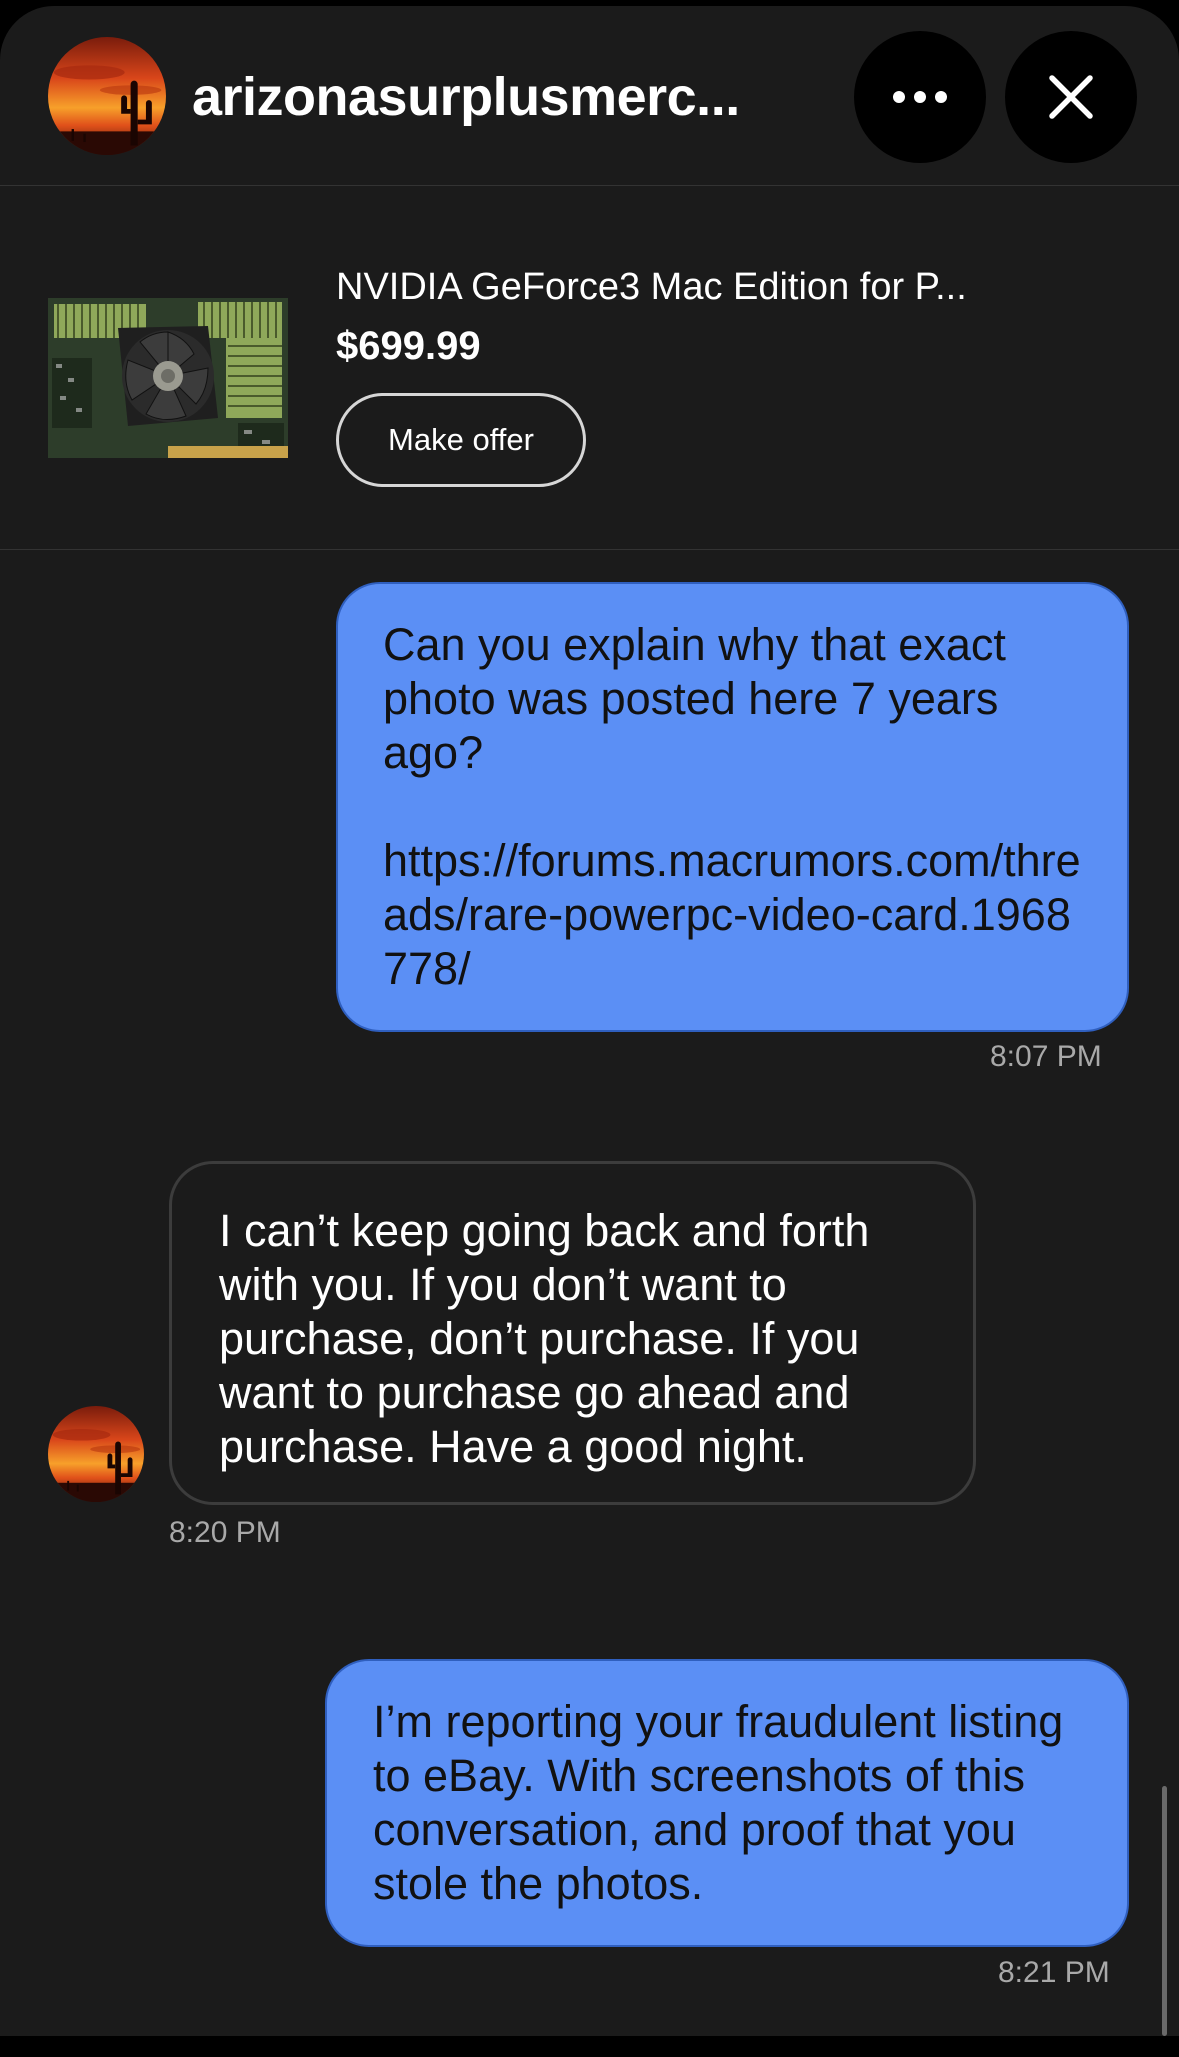  I want to click on seller-avatar, so click(107, 96).